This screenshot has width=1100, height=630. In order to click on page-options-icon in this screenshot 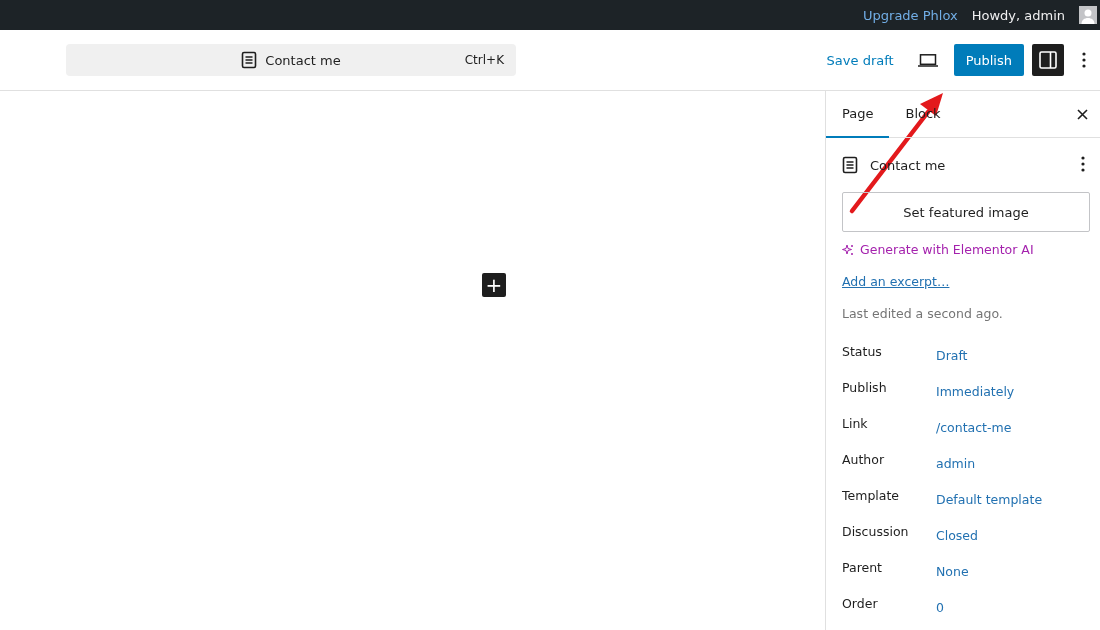, I will do `click(1083, 163)`.